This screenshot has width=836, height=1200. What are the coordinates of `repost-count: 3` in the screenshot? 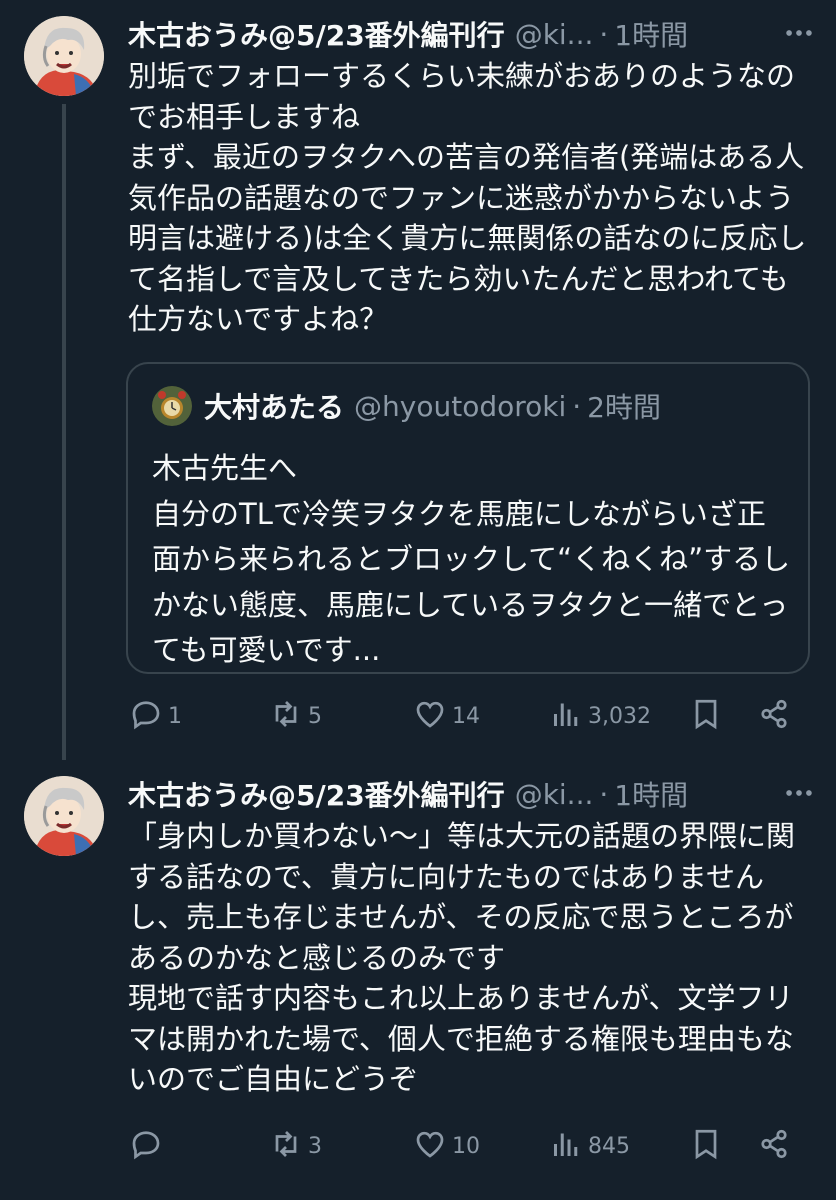 It's located at (315, 1146).